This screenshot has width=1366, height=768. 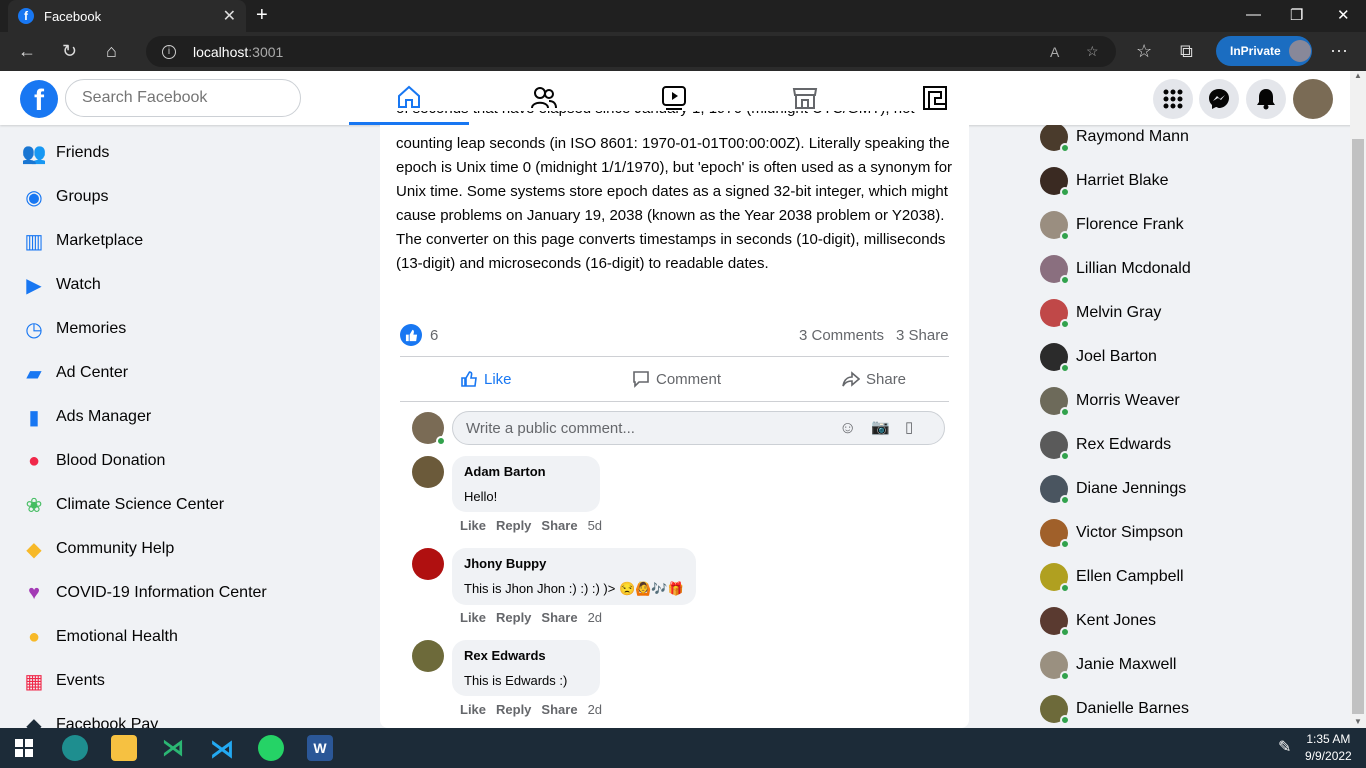 I want to click on sidebar-item-emotional-health: ● Emotional Health, so click(x=99, y=637).